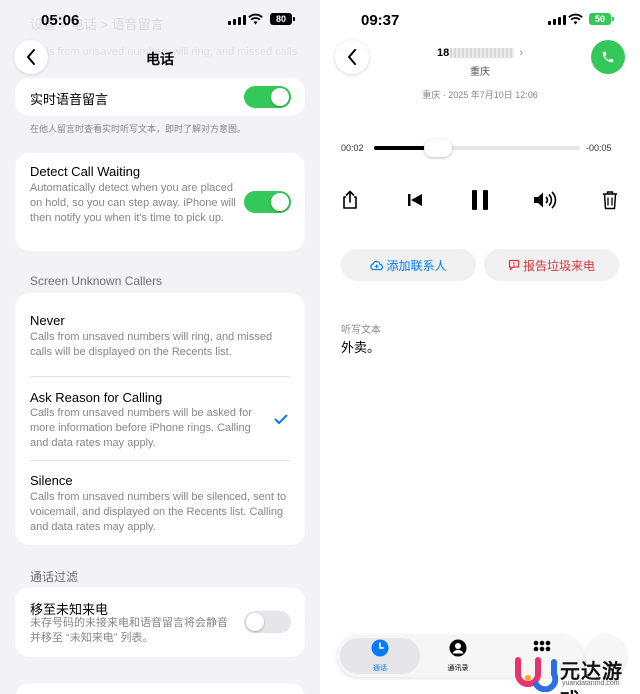 The image size is (640, 694). I want to click on rewind-button, so click(415, 200).